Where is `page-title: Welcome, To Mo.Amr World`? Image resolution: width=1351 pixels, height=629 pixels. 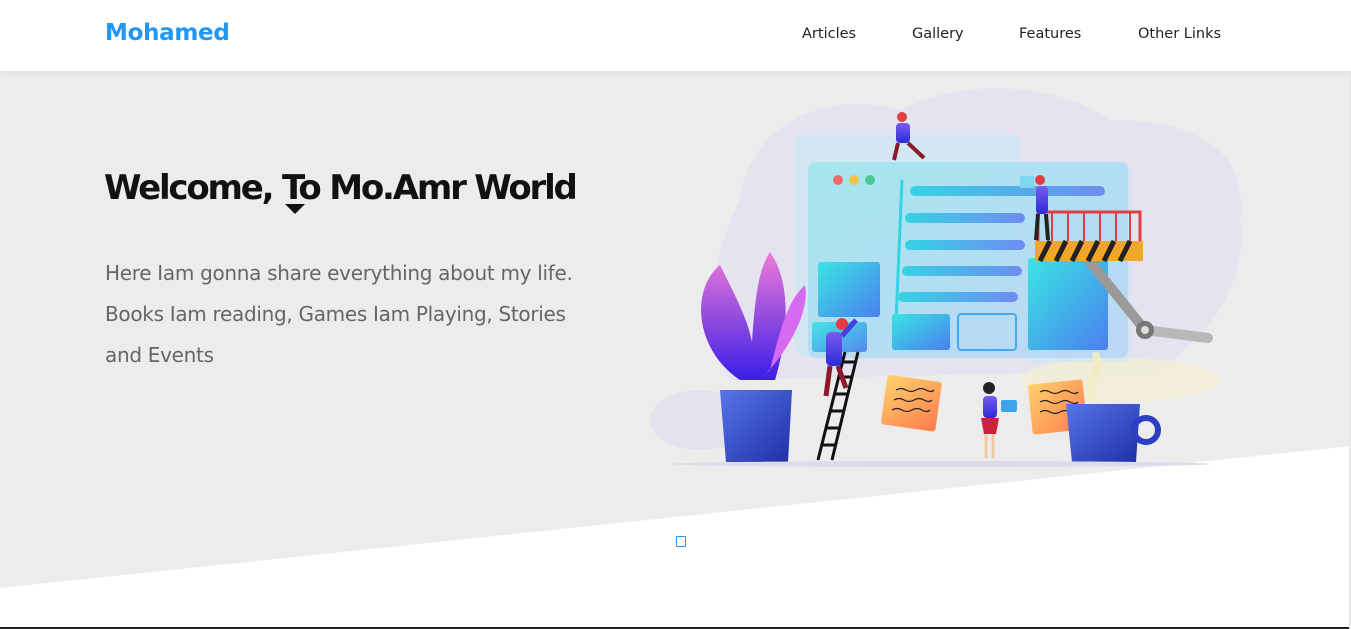 page-title: Welcome, To Mo.Amr World is located at coordinates (341, 188).